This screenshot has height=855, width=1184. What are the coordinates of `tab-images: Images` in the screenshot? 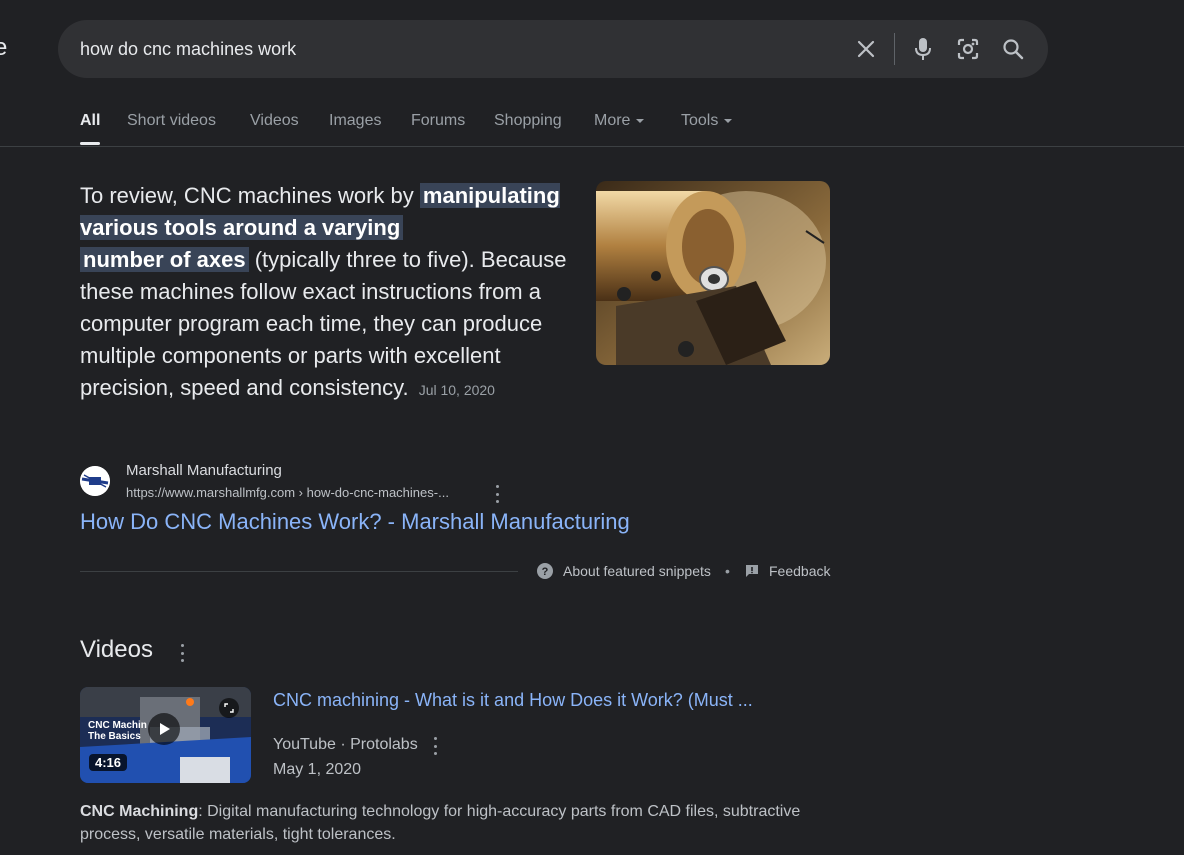 It's located at (355, 121).